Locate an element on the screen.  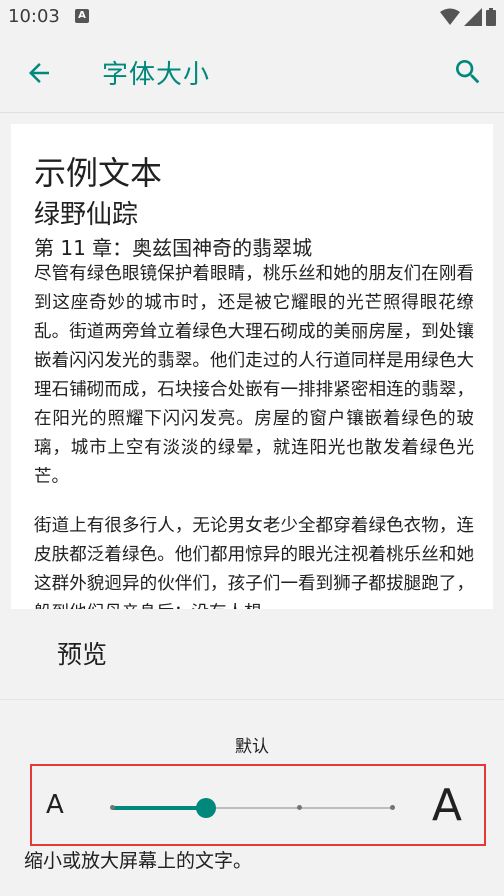
book-title: 绿野仙踪 is located at coordinates (86, 215).